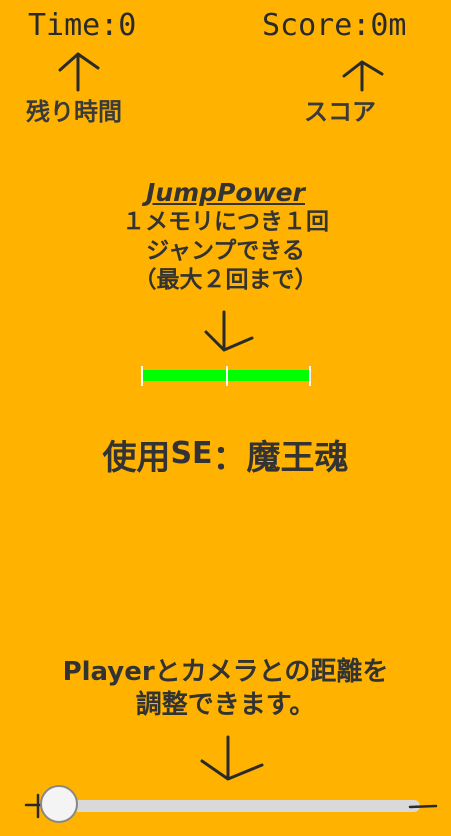  I want to click on plus-icon, so click(423, 806).